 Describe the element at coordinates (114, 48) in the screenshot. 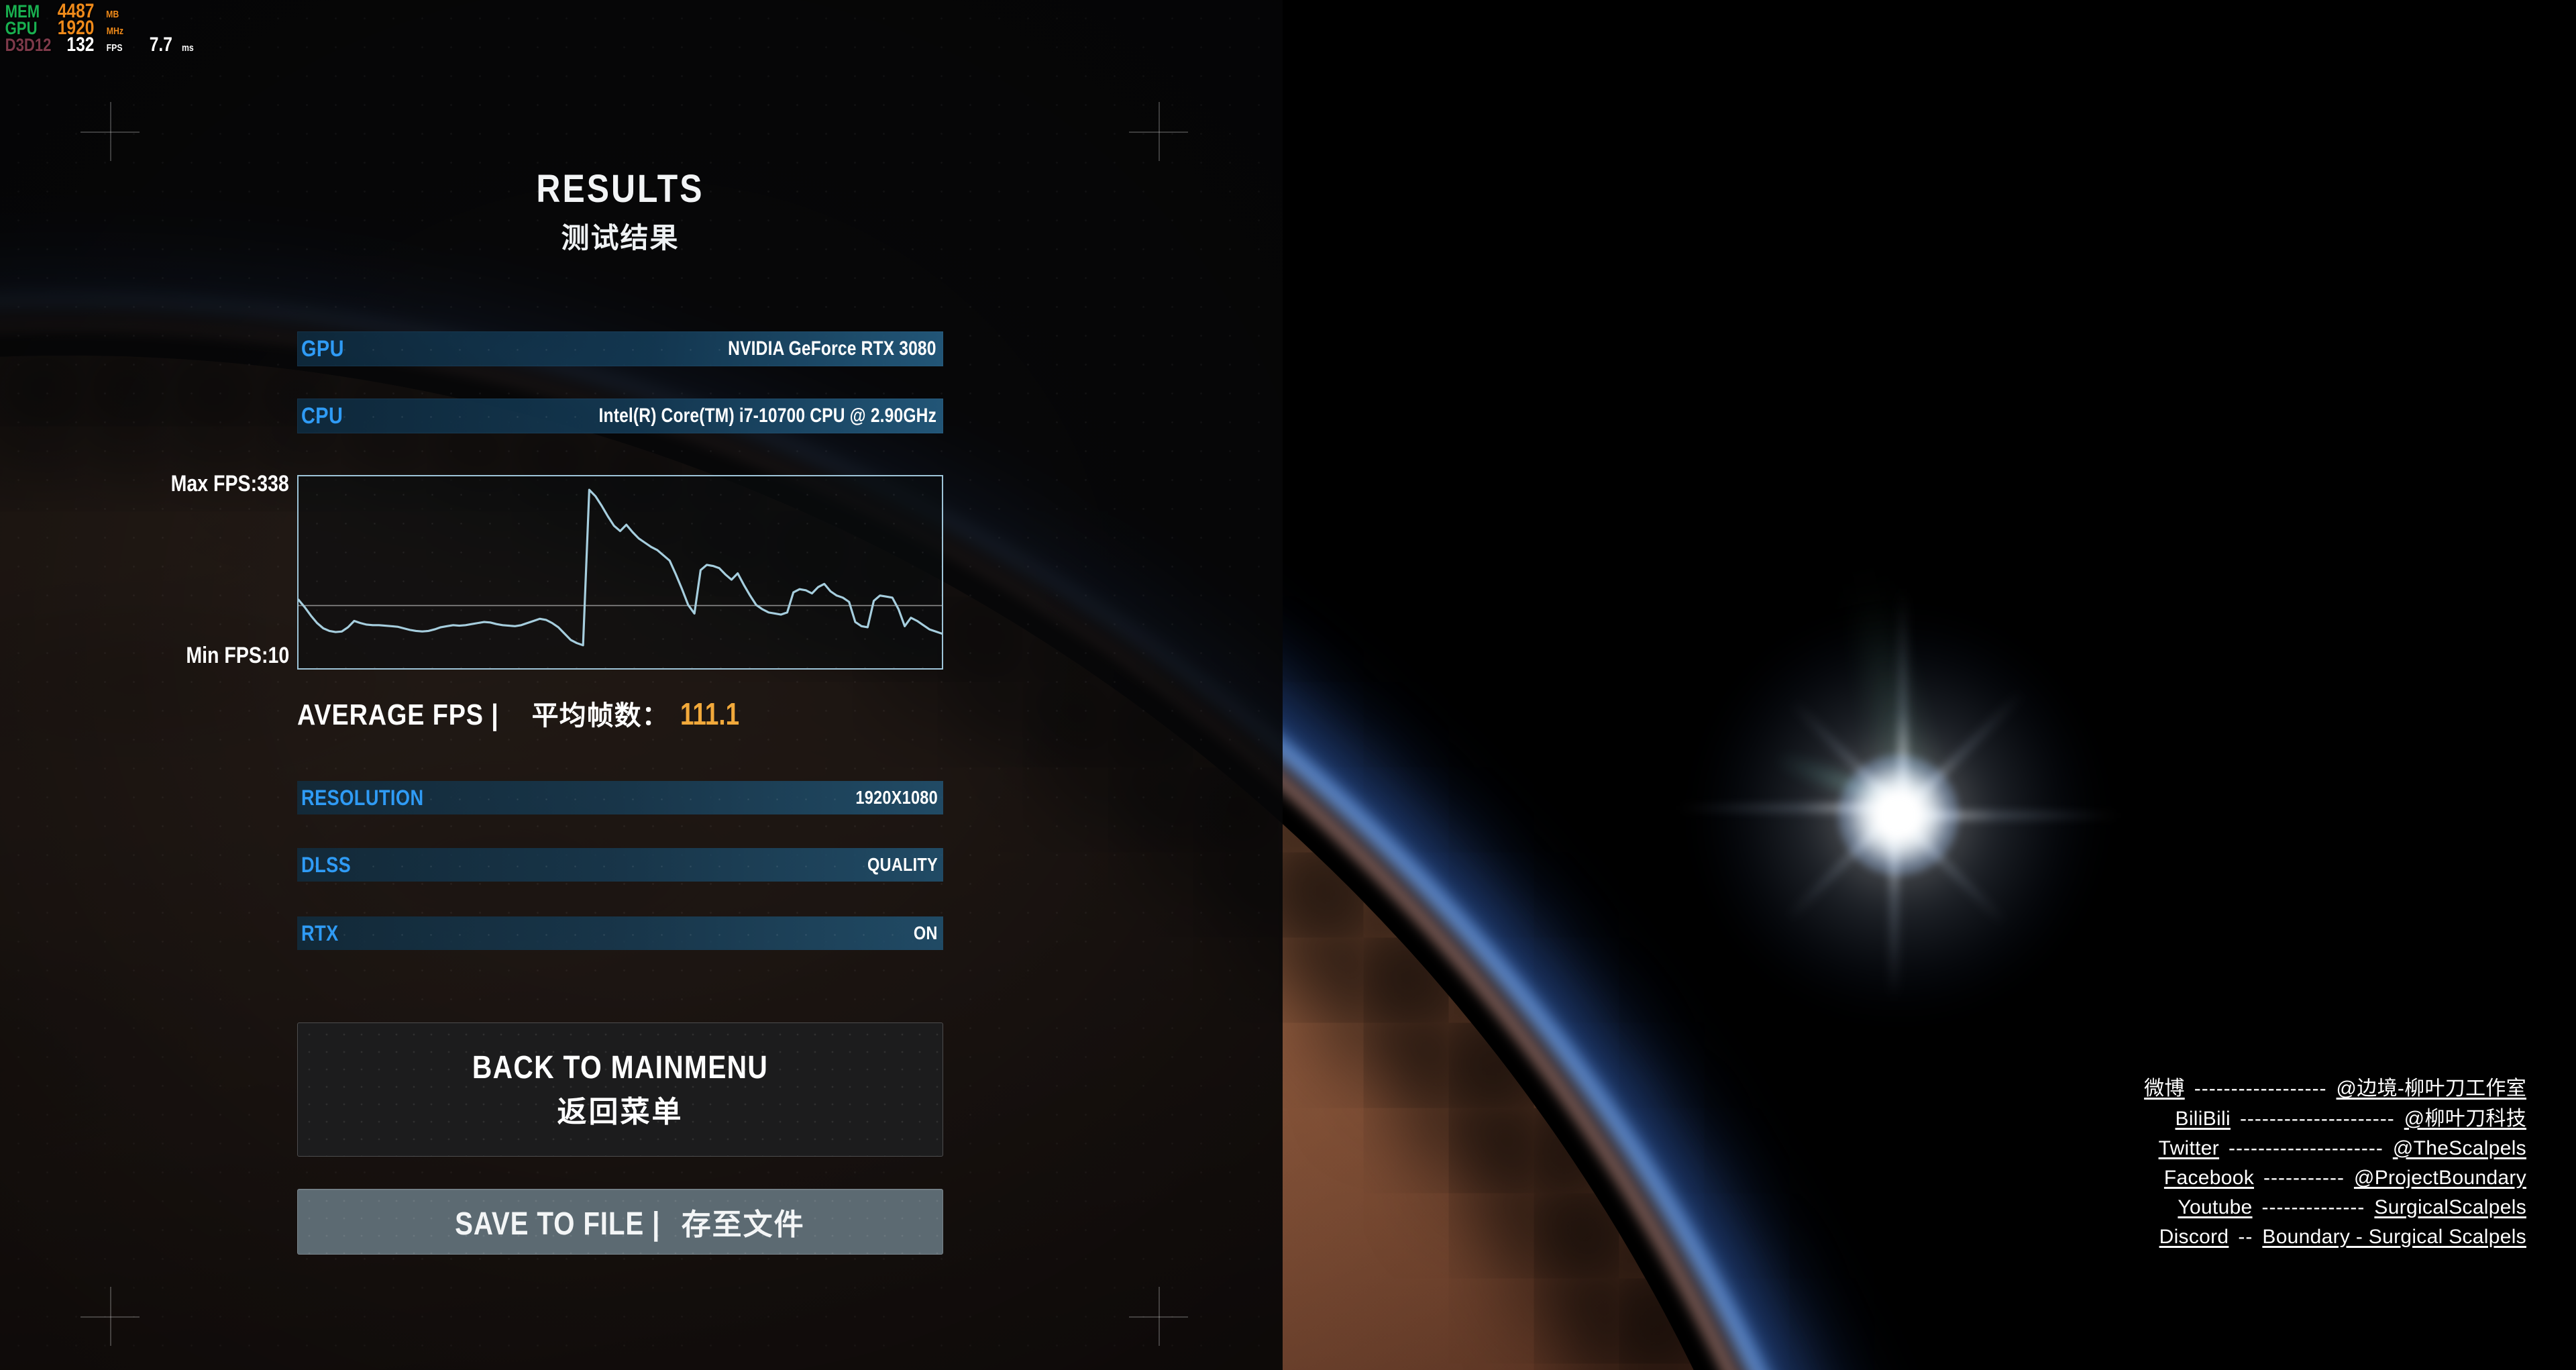

I see `osd-unit-fps: FPS` at that location.